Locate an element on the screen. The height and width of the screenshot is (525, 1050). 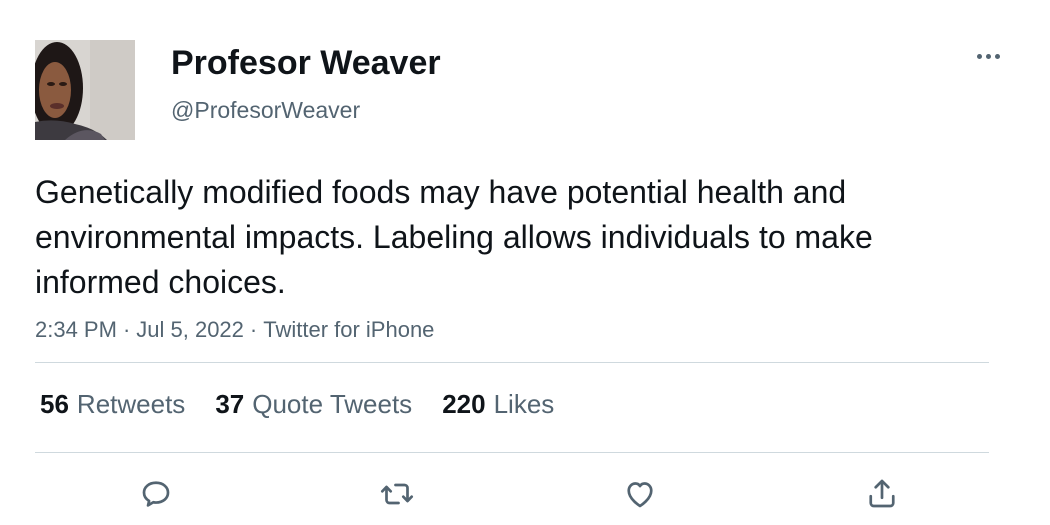
tweet-source: Twitter for iPhone is located at coordinates (348, 329).